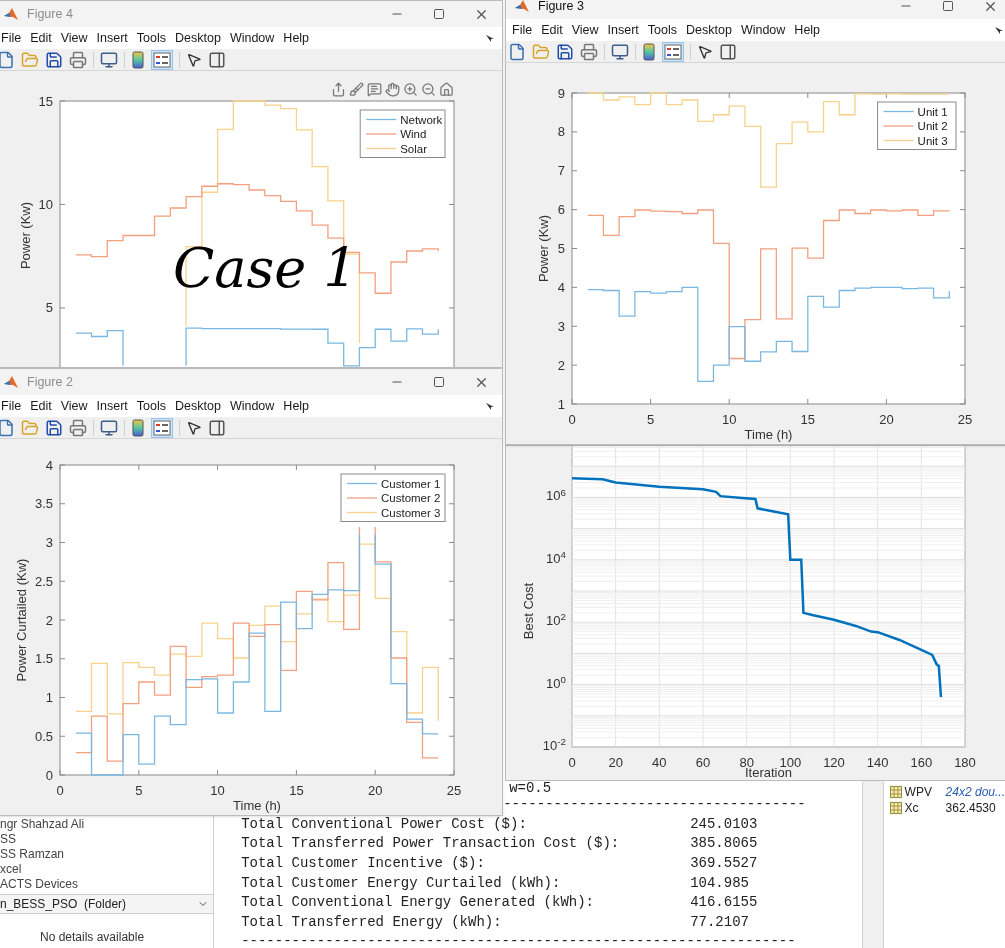 The width and height of the screenshot is (1005, 948). What do you see at coordinates (543, 248) in the screenshot?
I see `axis-label: Power (Kw)` at bounding box center [543, 248].